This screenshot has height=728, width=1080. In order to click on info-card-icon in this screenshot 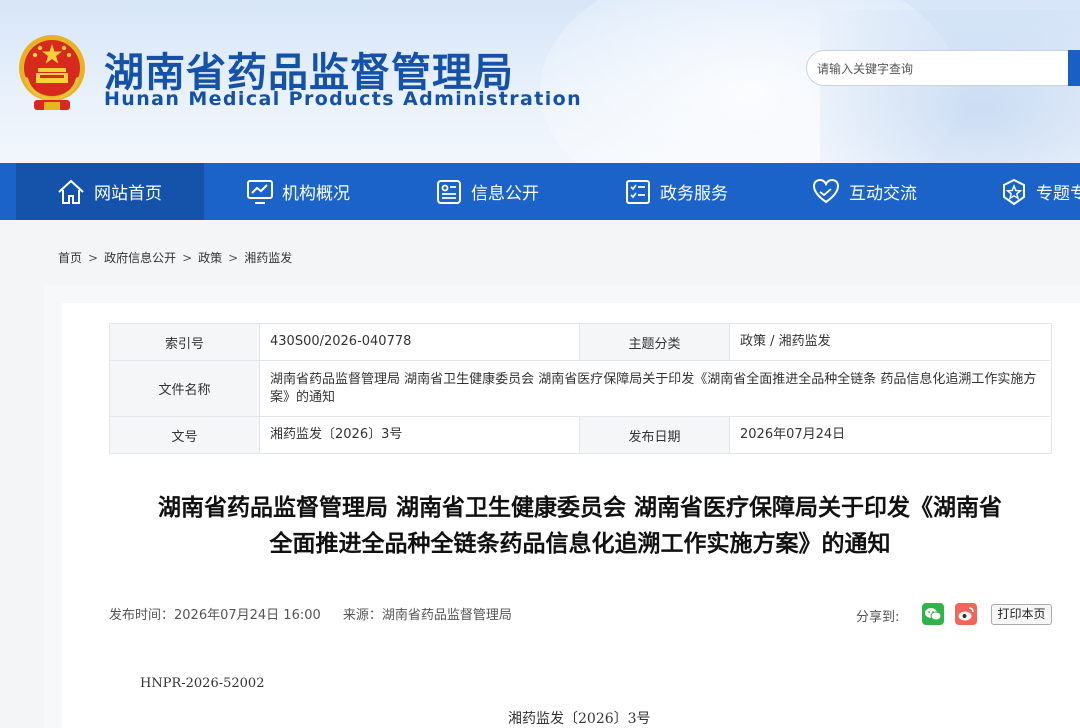, I will do `click(449, 191)`.